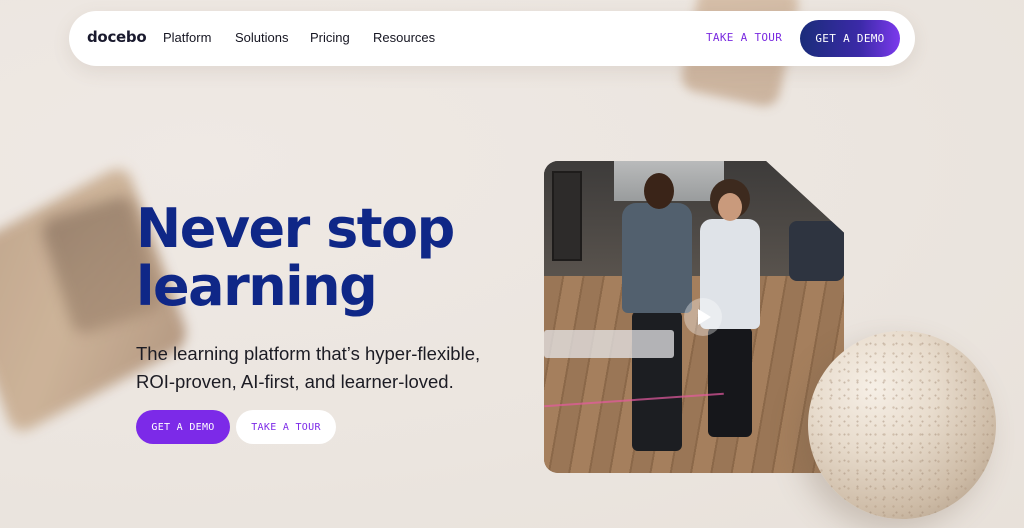 The height and width of the screenshot is (528, 1024). I want to click on nav-link-platform: Platform, so click(187, 37).